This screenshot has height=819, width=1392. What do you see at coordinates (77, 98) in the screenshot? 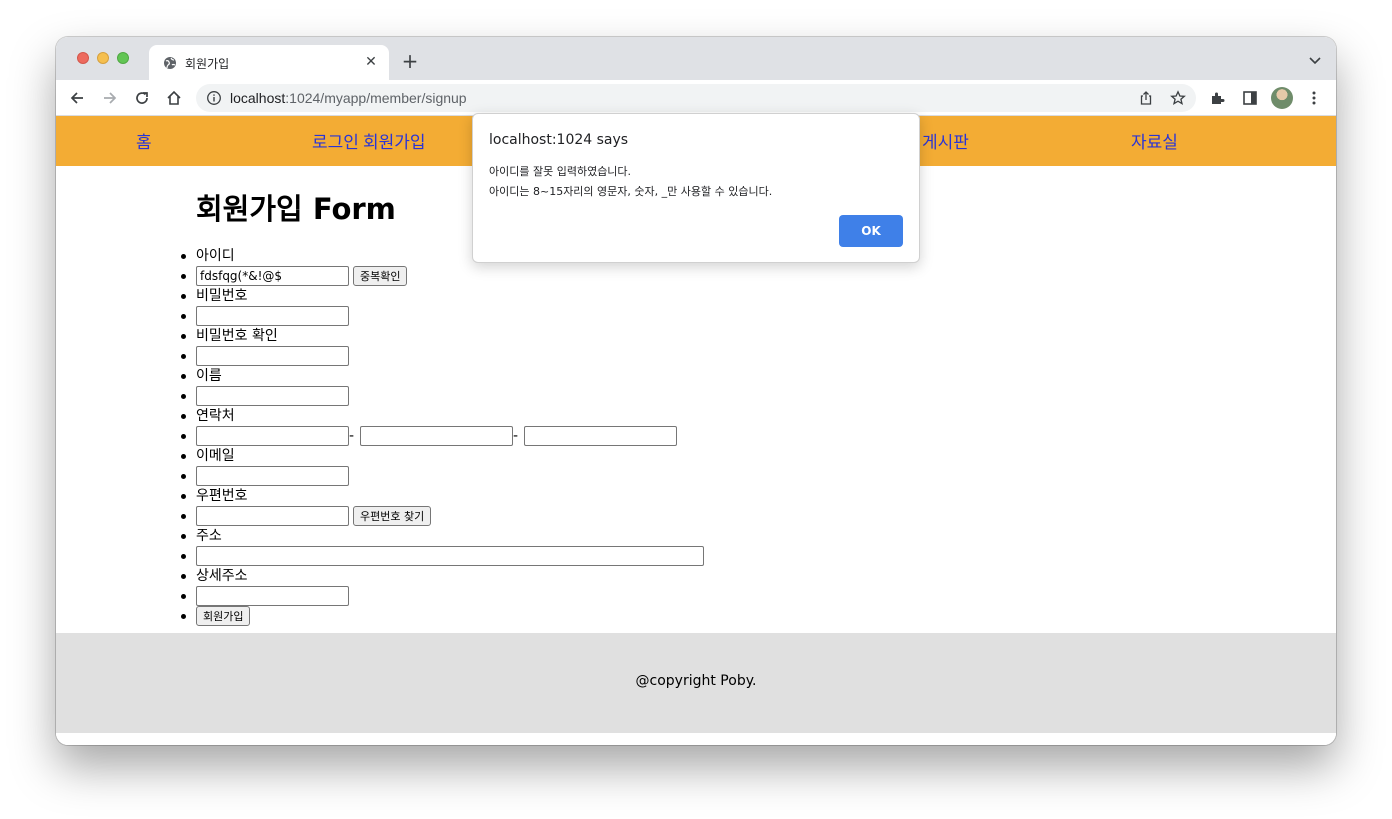
I see `back-arrow-icon` at bounding box center [77, 98].